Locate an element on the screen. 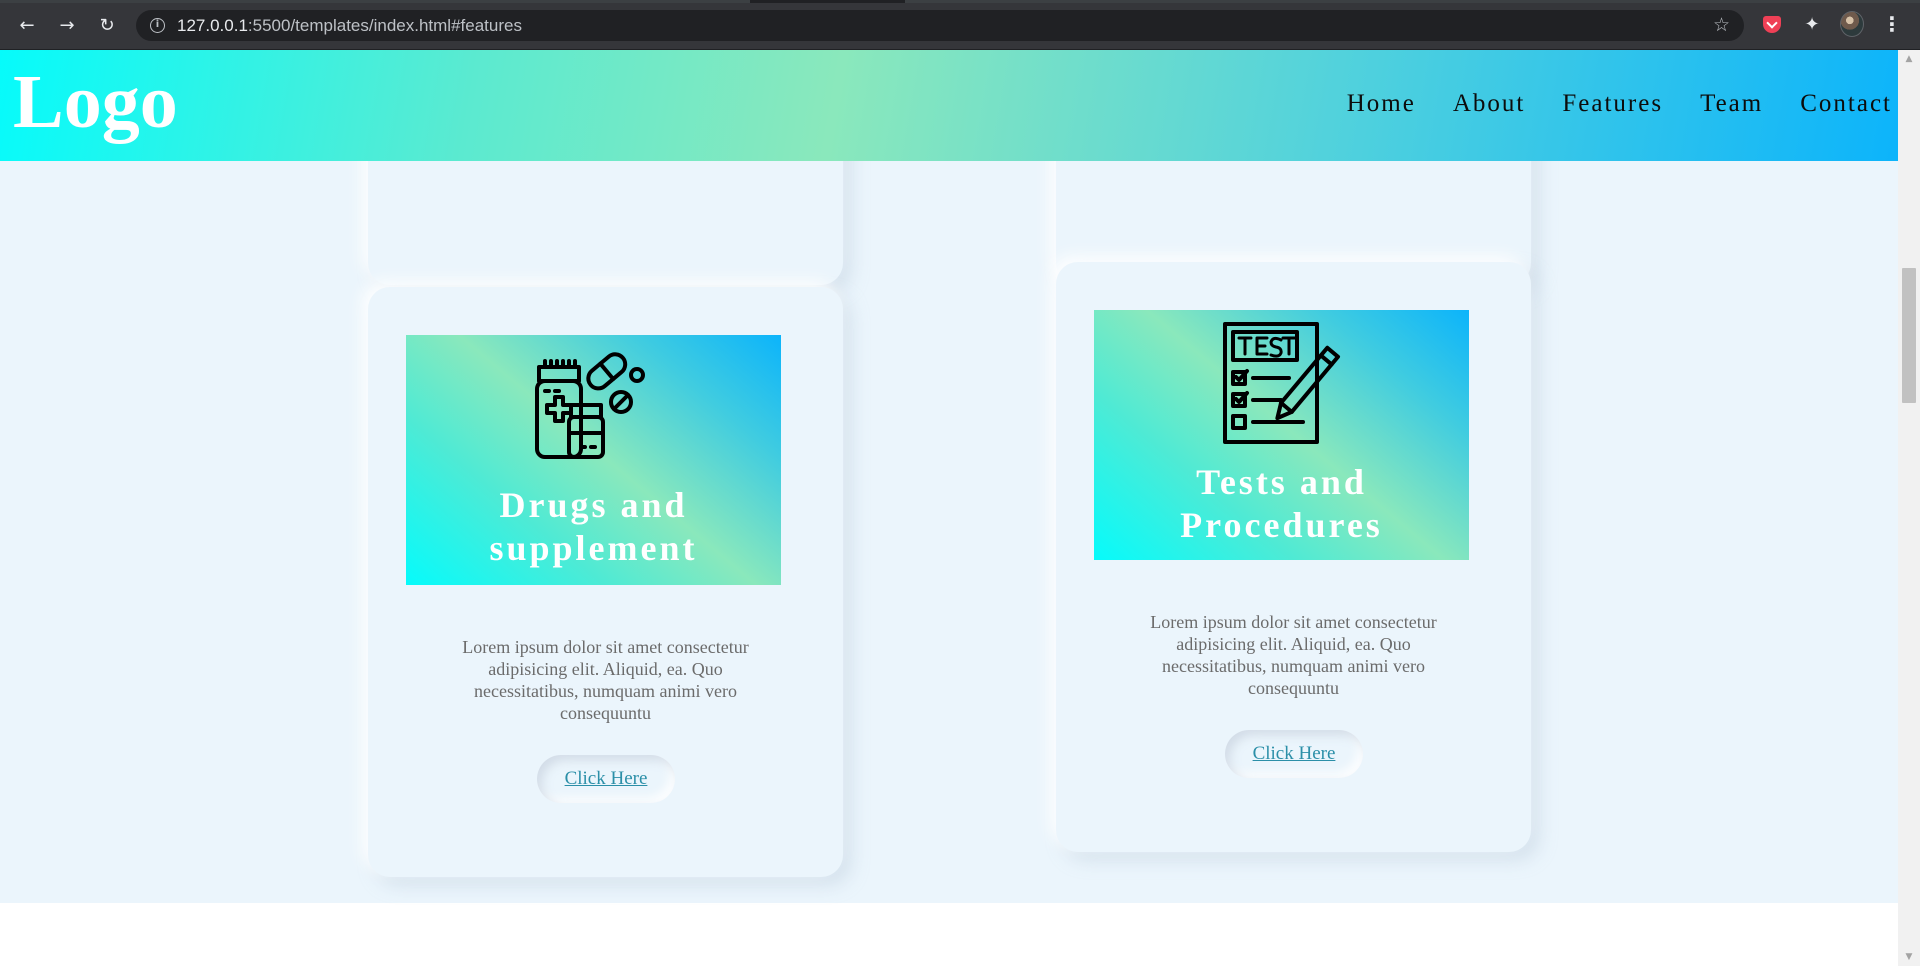 This screenshot has width=1920, height=966. nav-team: Team is located at coordinates (1731, 104).